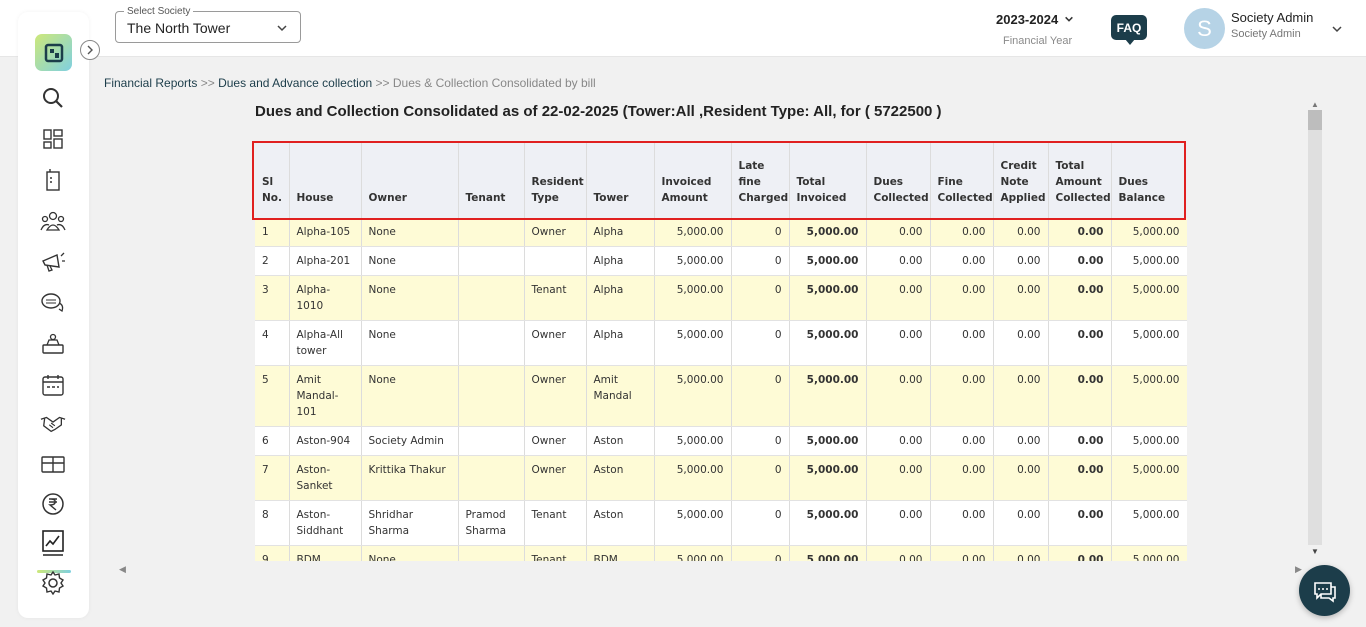  Describe the element at coordinates (1272, 17) in the screenshot. I see `user-name: Society Admin` at that location.